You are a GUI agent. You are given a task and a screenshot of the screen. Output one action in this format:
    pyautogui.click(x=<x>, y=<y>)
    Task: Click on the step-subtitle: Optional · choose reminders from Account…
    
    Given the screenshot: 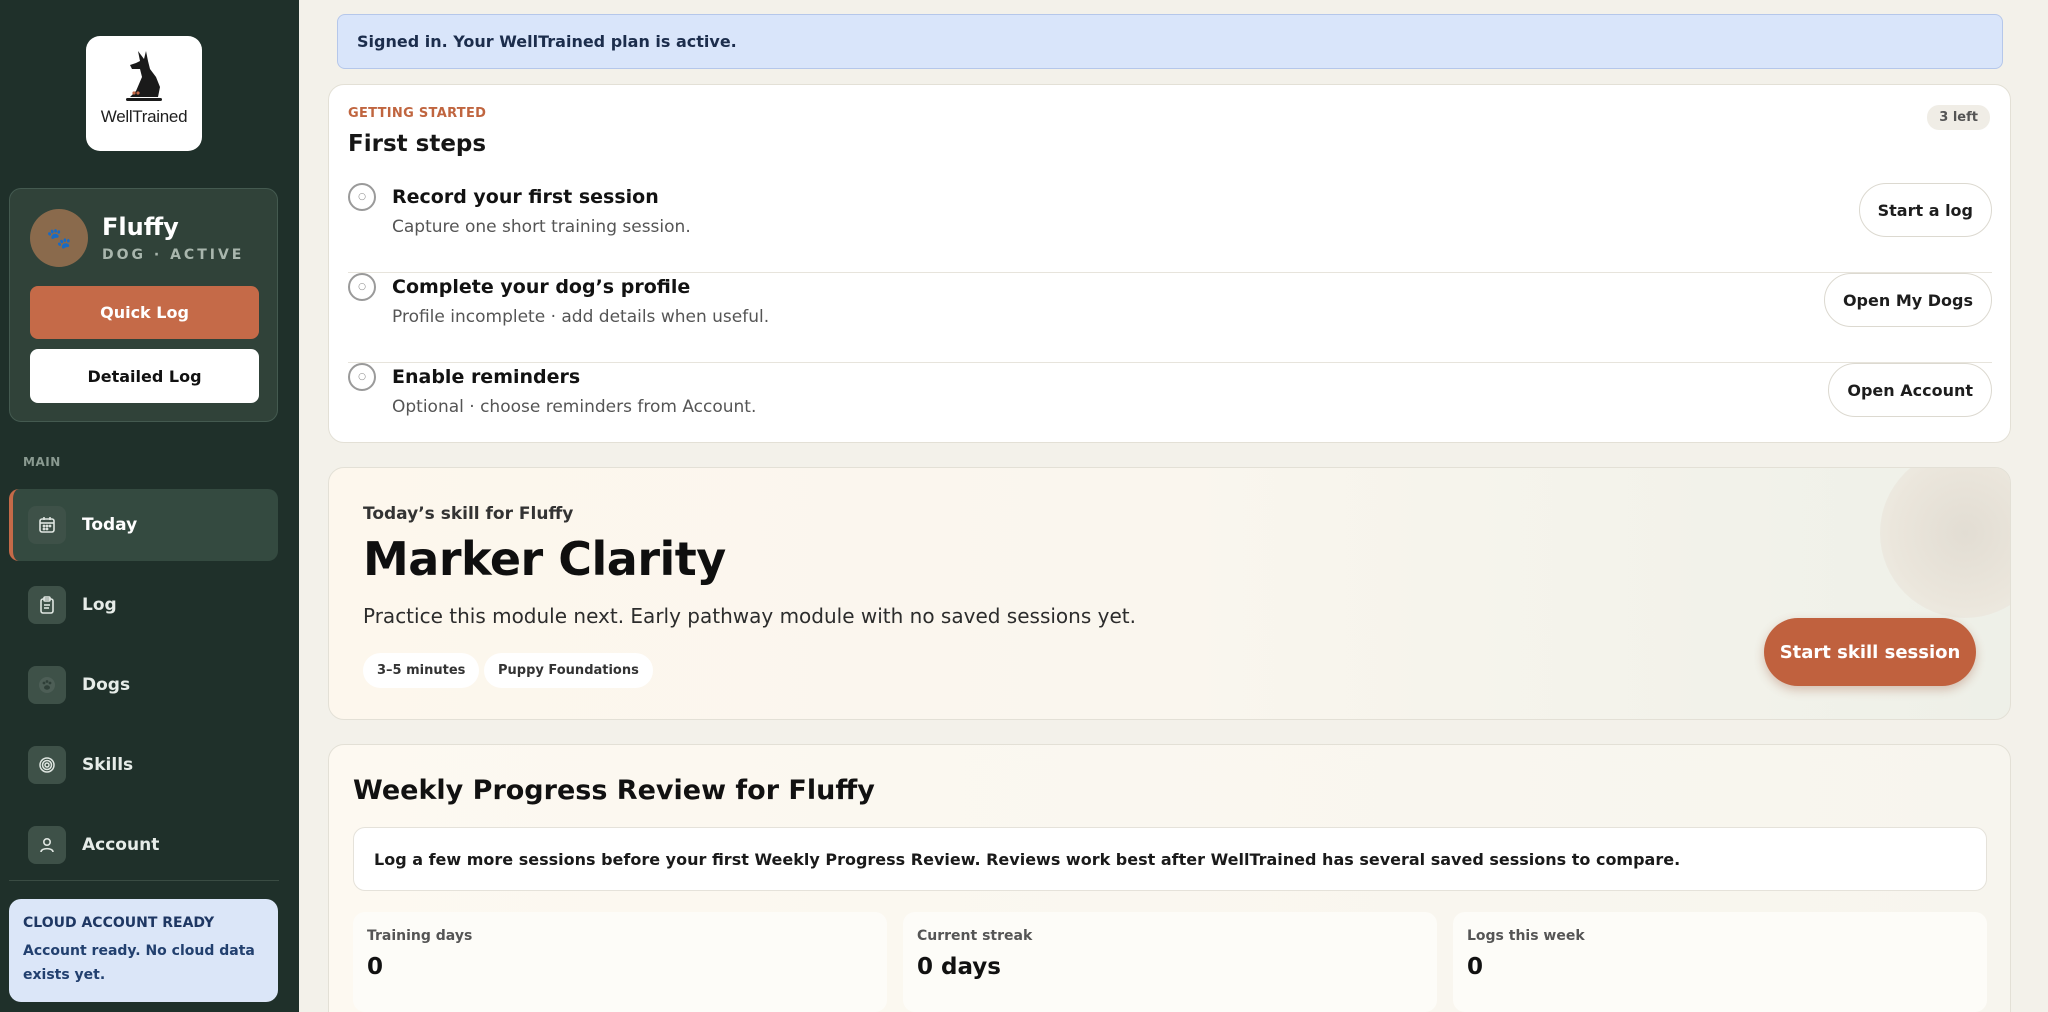 What is the action you would take?
    pyautogui.click(x=574, y=407)
    